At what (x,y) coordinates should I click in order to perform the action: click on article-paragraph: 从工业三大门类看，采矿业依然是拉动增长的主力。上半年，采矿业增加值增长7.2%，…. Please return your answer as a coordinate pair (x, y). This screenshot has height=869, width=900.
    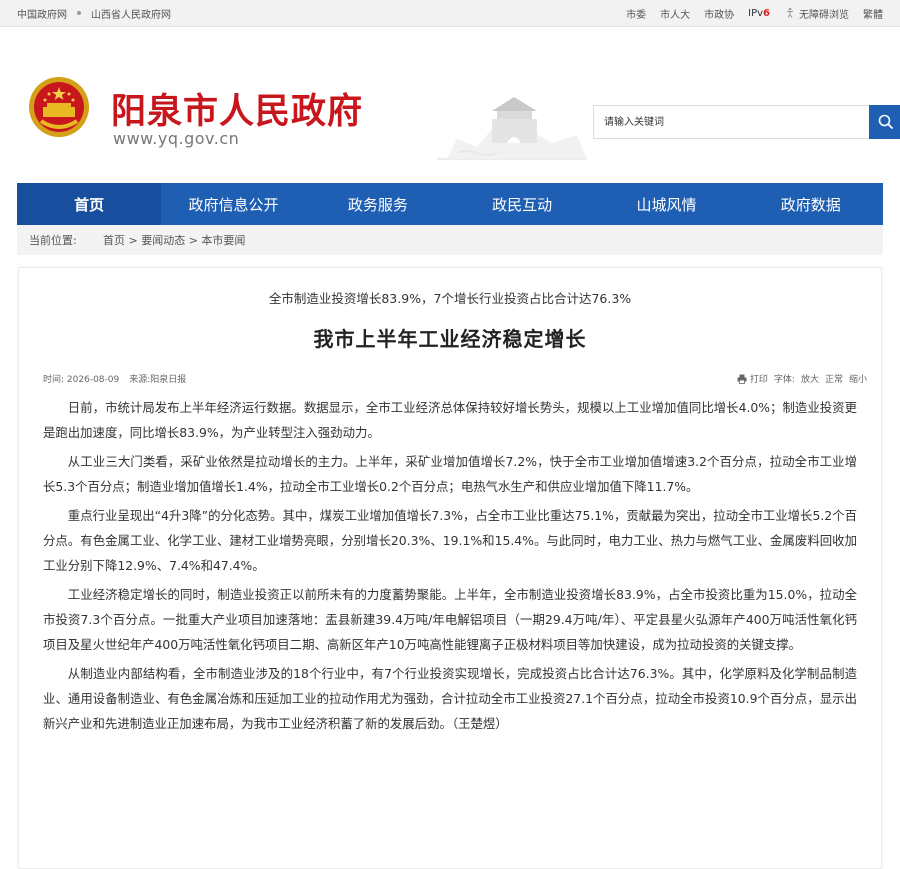
    Looking at the image, I should click on (450, 474).